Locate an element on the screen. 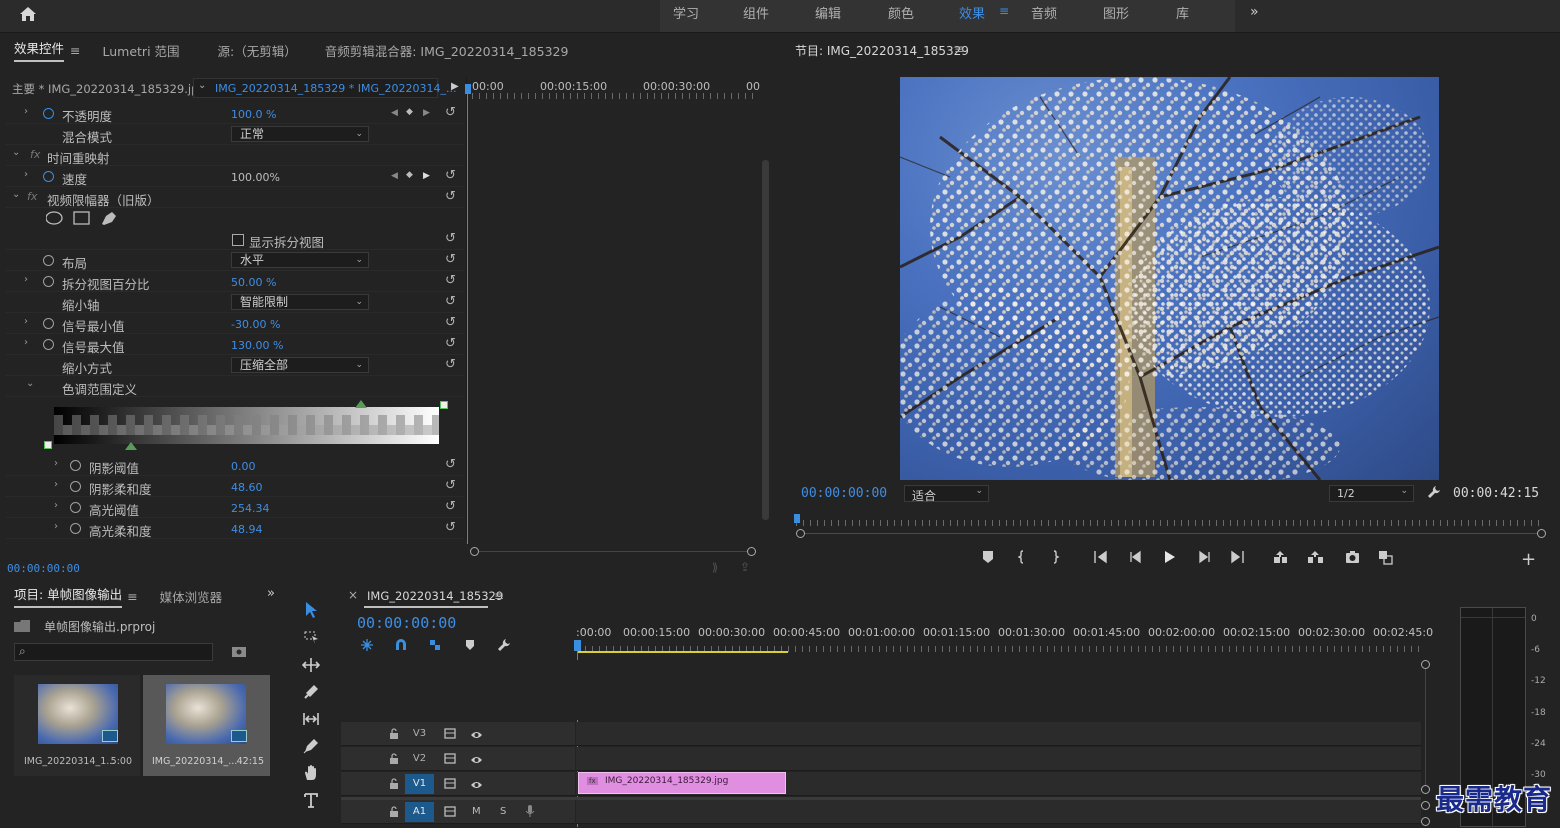  project-overflow-icon: » is located at coordinates (271, 593).